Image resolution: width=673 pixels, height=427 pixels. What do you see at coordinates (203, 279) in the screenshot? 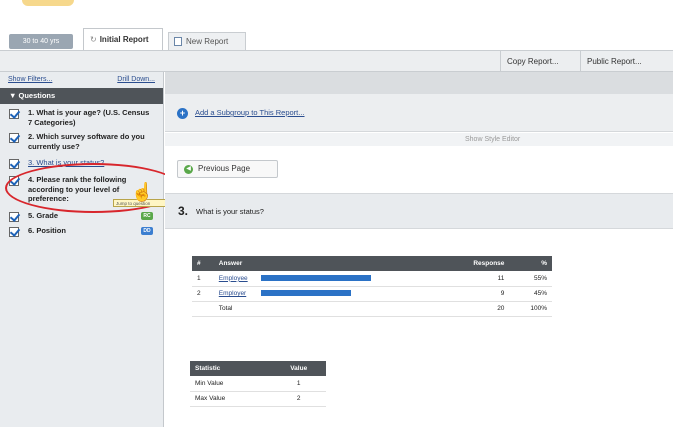
I see `row-num: 1` at bounding box center [203, 279].